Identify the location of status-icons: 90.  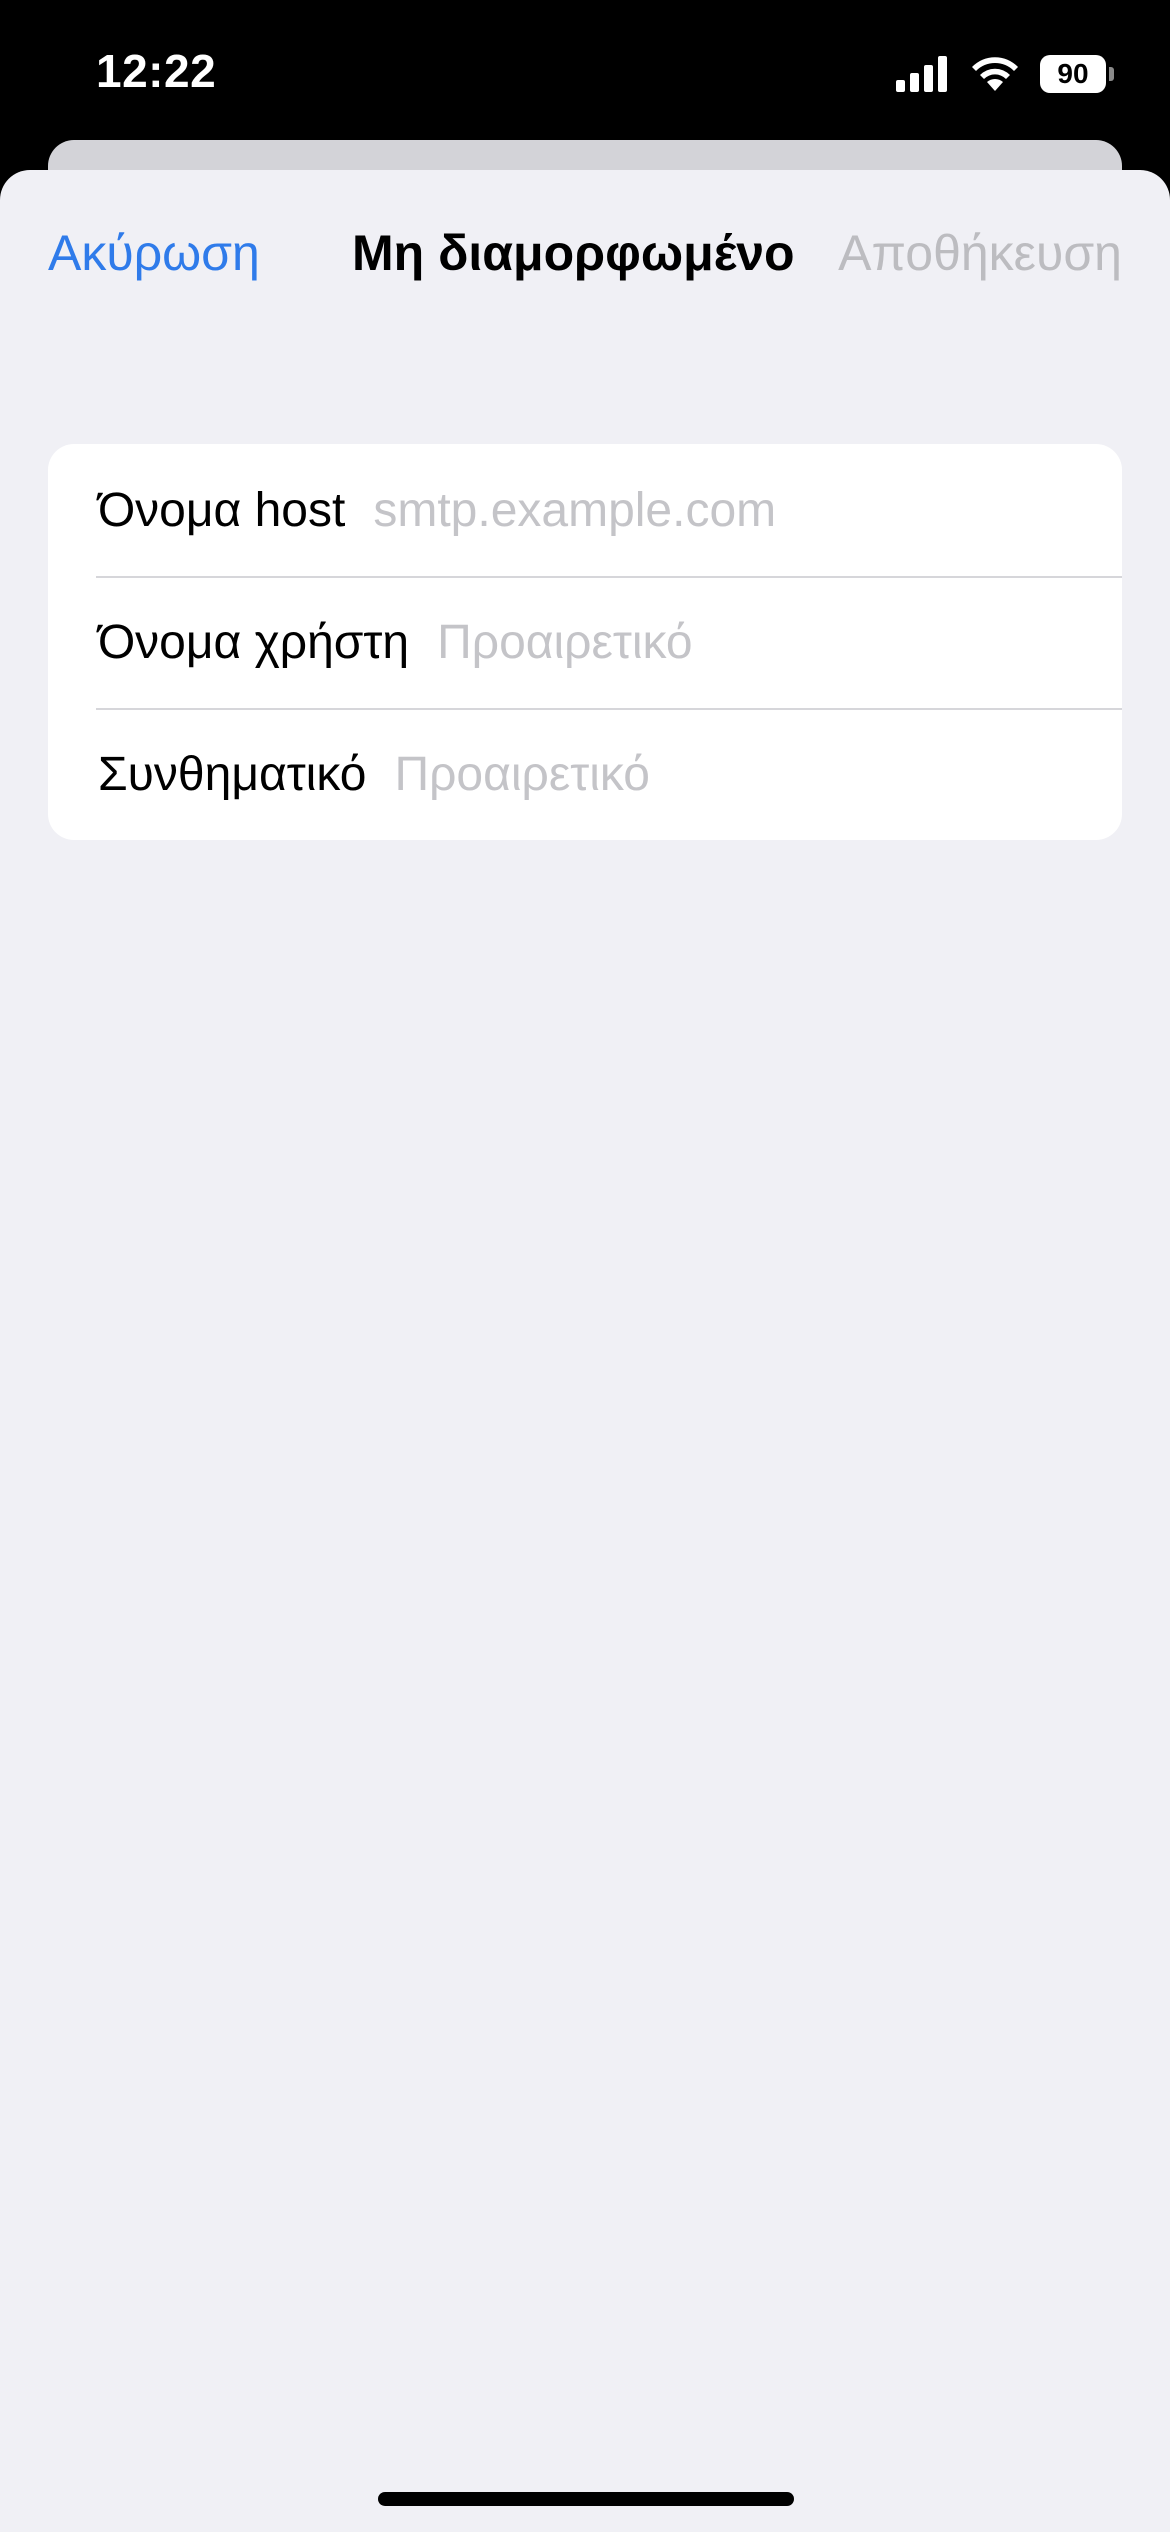
(1005, 74).